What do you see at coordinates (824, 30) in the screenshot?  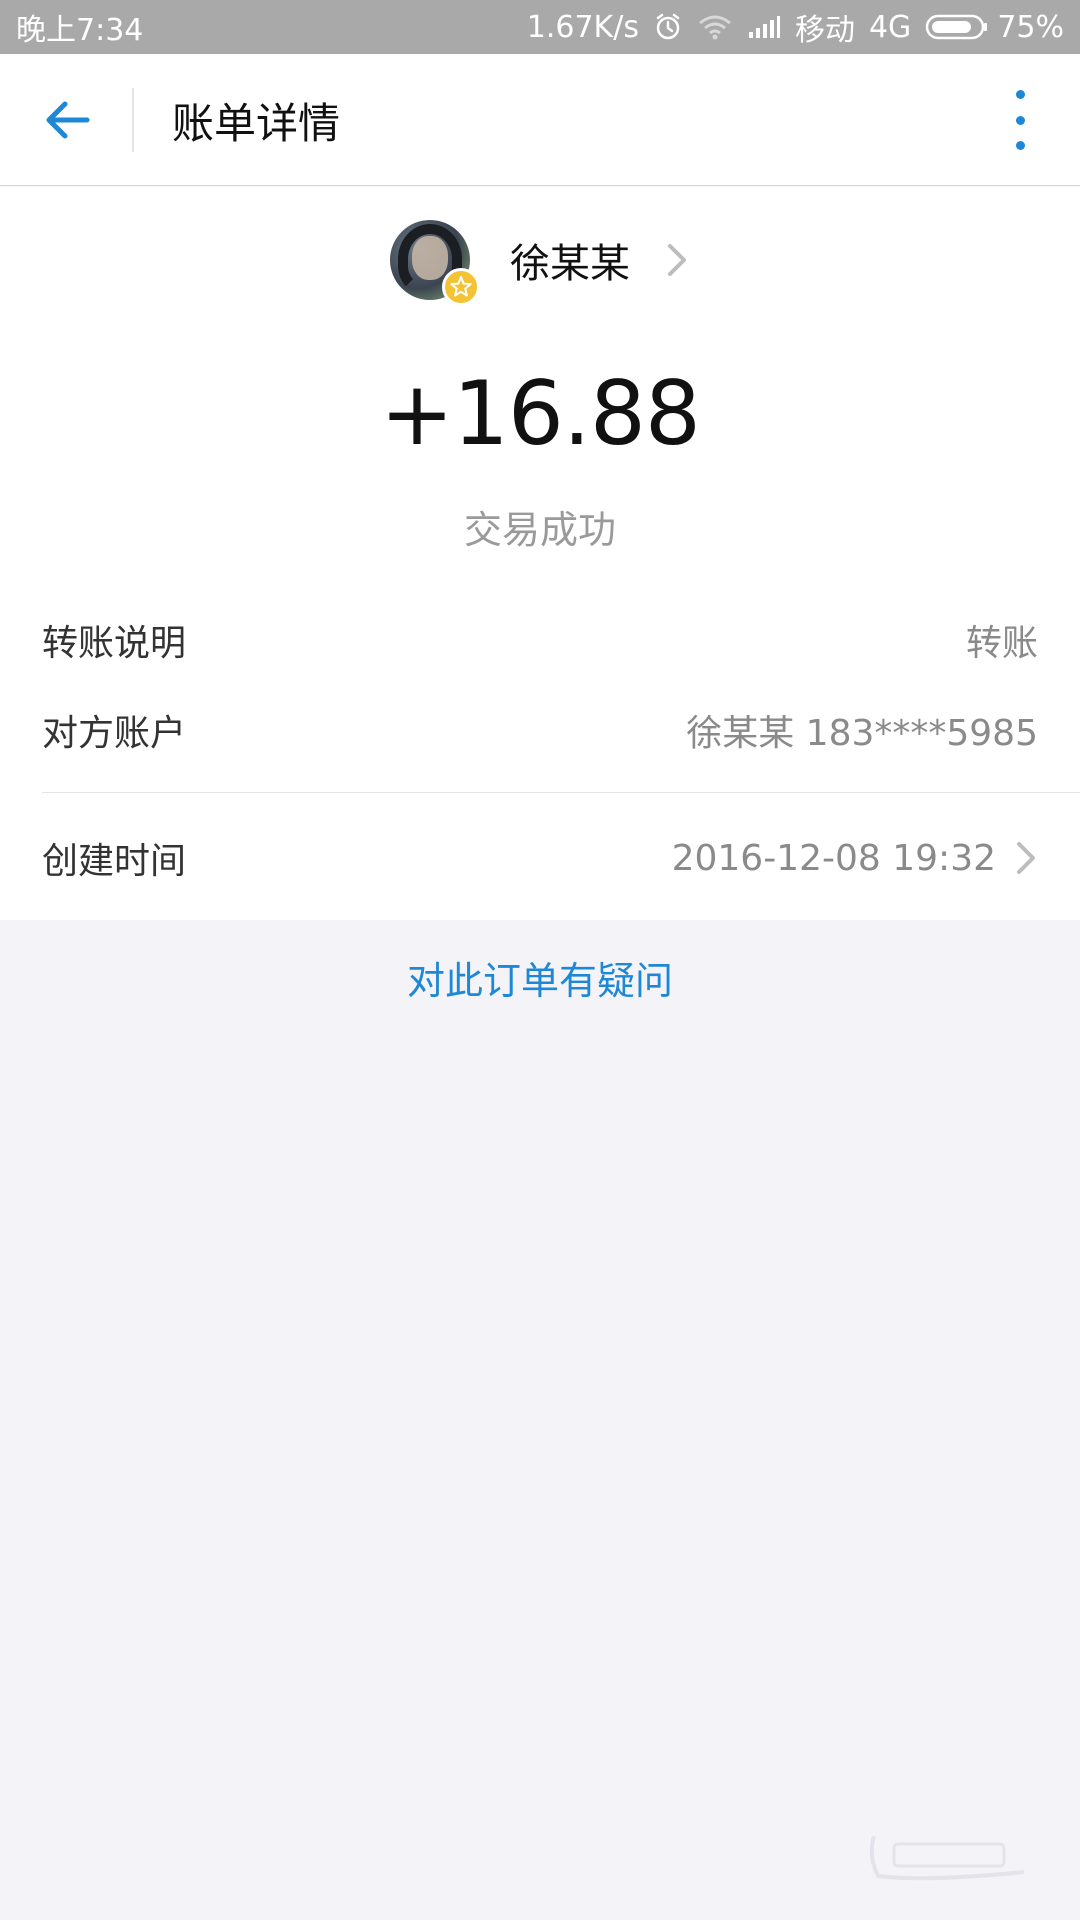 I see `status-carrier: 移动` at bounding box center [824, 30].